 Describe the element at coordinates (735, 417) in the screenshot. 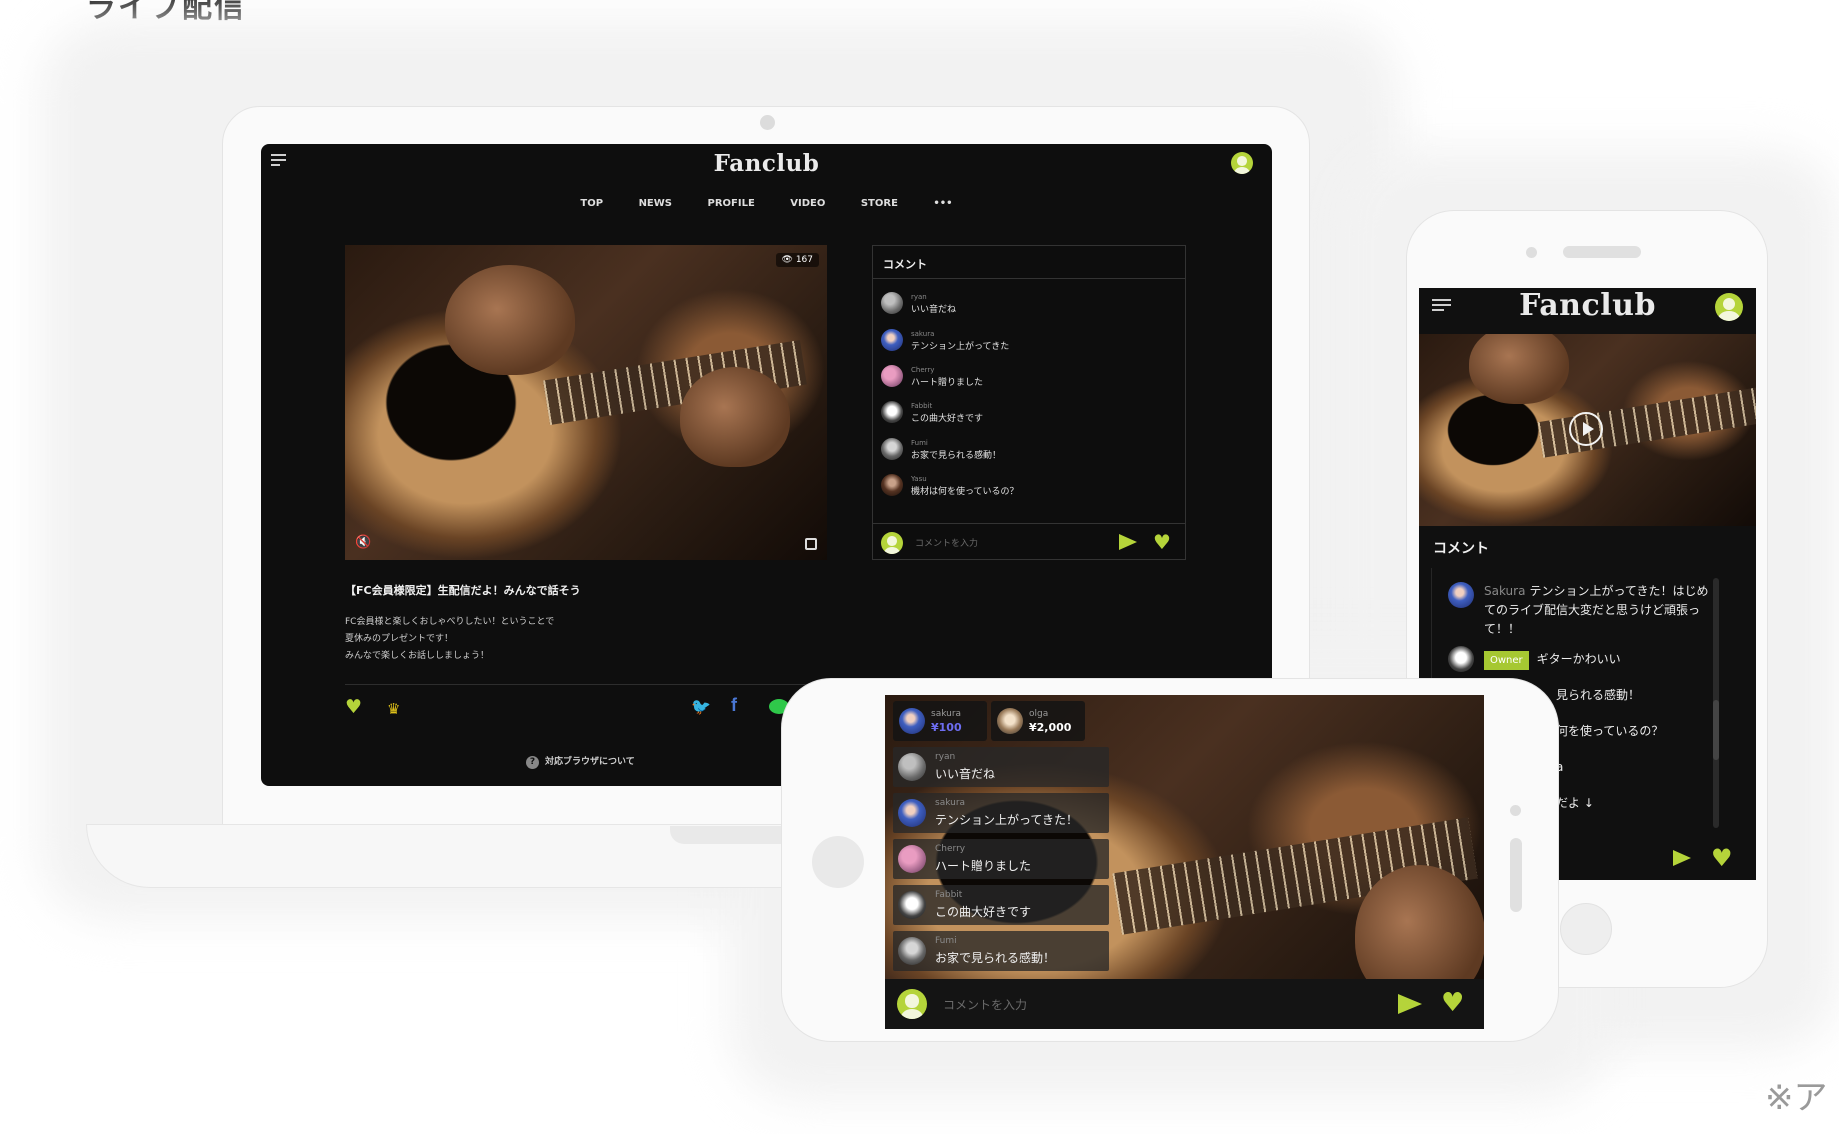

I see `video-fretting-hand` at that location.